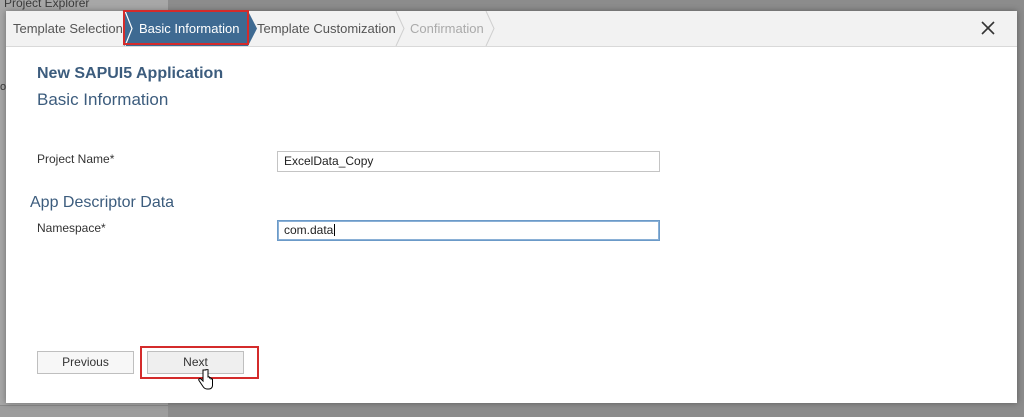  What do you see at coordinates (47, 5) in the screenshot?
I see `explorer-title: Project Explorer` at bounding box center [47, 5].